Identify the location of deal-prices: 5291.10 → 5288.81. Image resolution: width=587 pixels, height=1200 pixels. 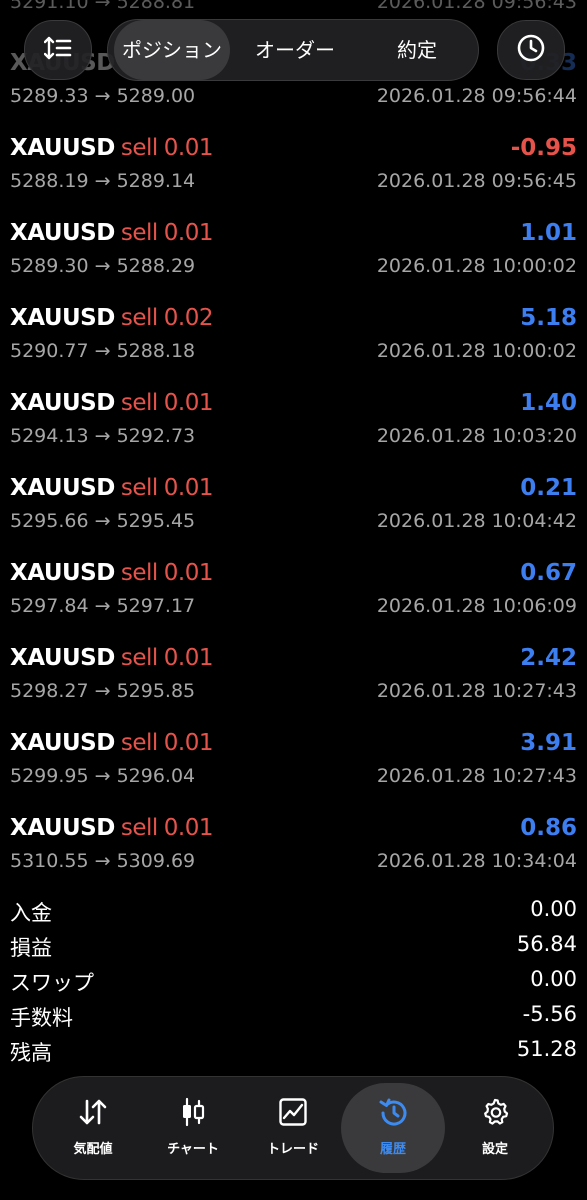
(103, 6).